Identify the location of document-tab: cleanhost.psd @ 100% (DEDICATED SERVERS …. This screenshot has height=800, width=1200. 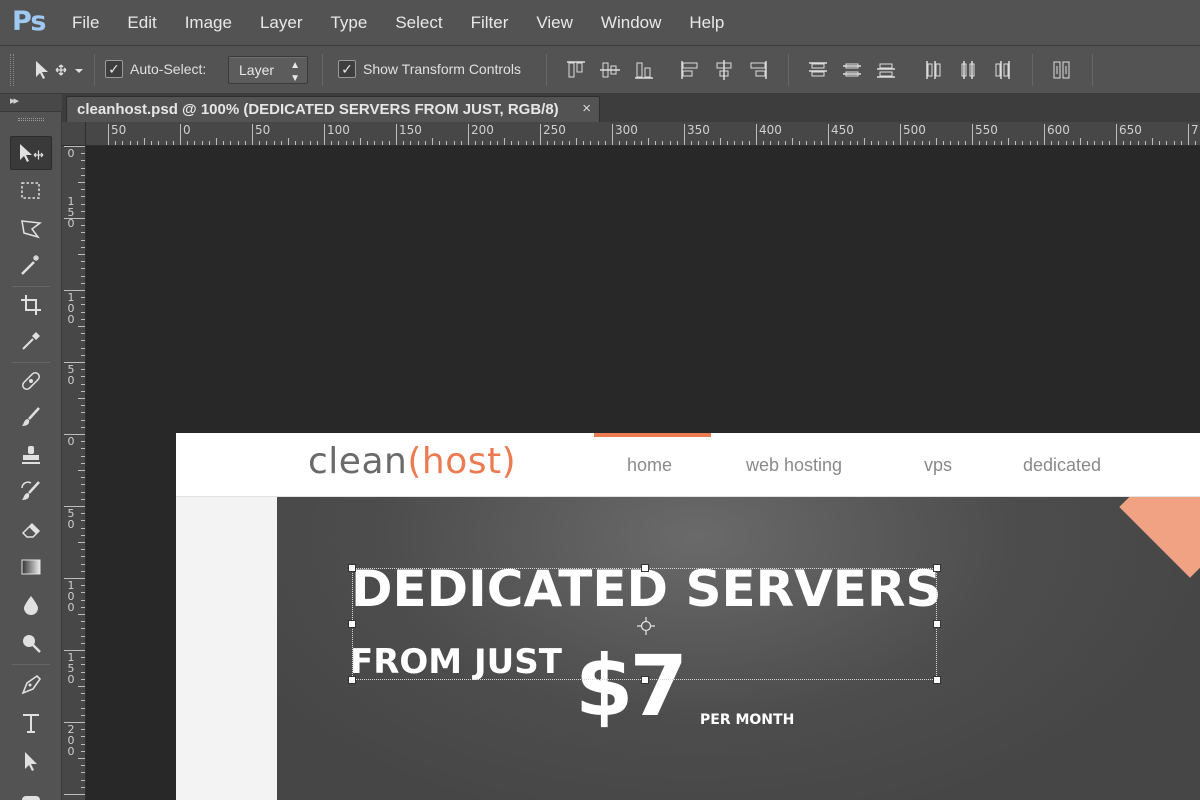
(333, 109).